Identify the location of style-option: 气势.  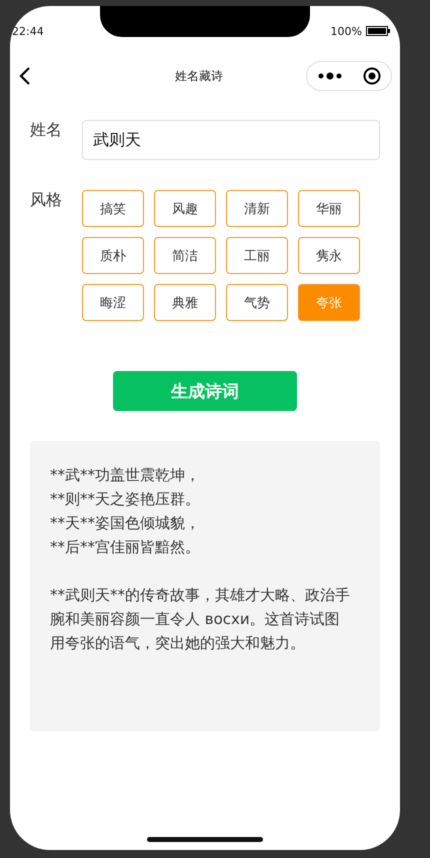
(257, 302).